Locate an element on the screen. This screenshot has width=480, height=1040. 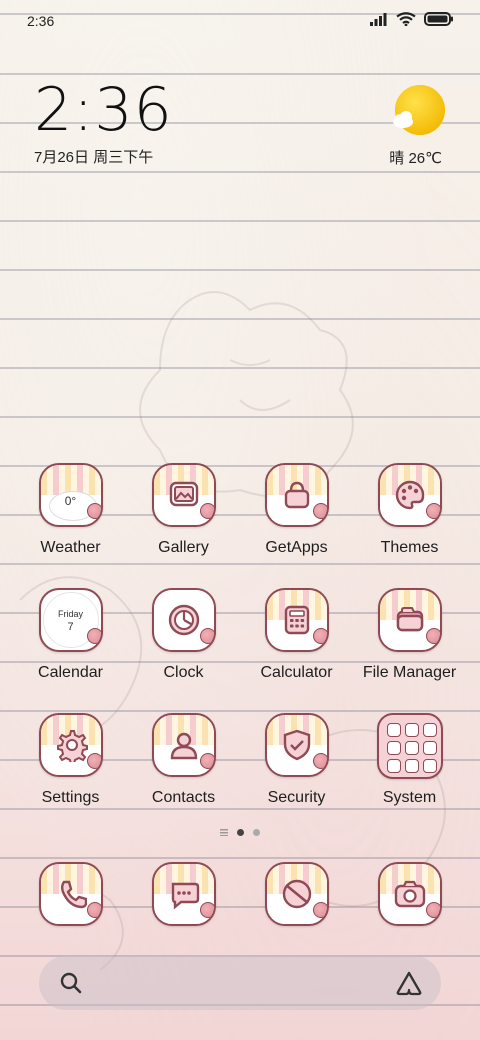
browser-icon is located at coordinates (296, 894).